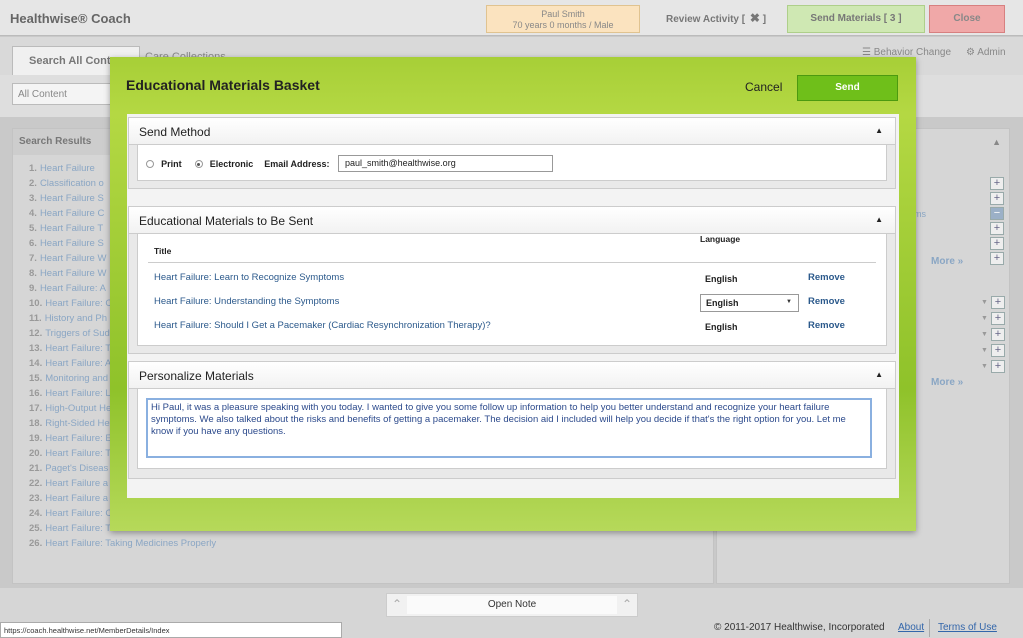  What do you see at coordinates (799, 627) in the screenshot?
I see `copyright: © 2011-2017 Healthwise, Incorporated` at bounding box center [799, 627].